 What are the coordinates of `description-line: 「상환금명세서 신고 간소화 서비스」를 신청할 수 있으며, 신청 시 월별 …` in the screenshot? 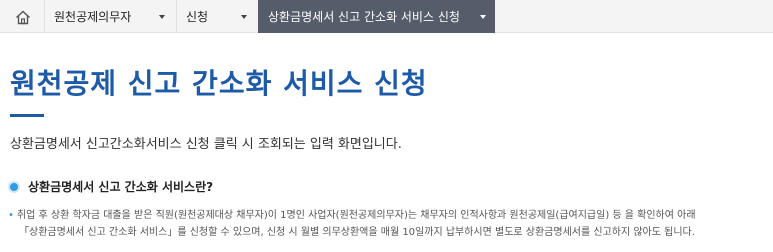 It's located at (357, 232).